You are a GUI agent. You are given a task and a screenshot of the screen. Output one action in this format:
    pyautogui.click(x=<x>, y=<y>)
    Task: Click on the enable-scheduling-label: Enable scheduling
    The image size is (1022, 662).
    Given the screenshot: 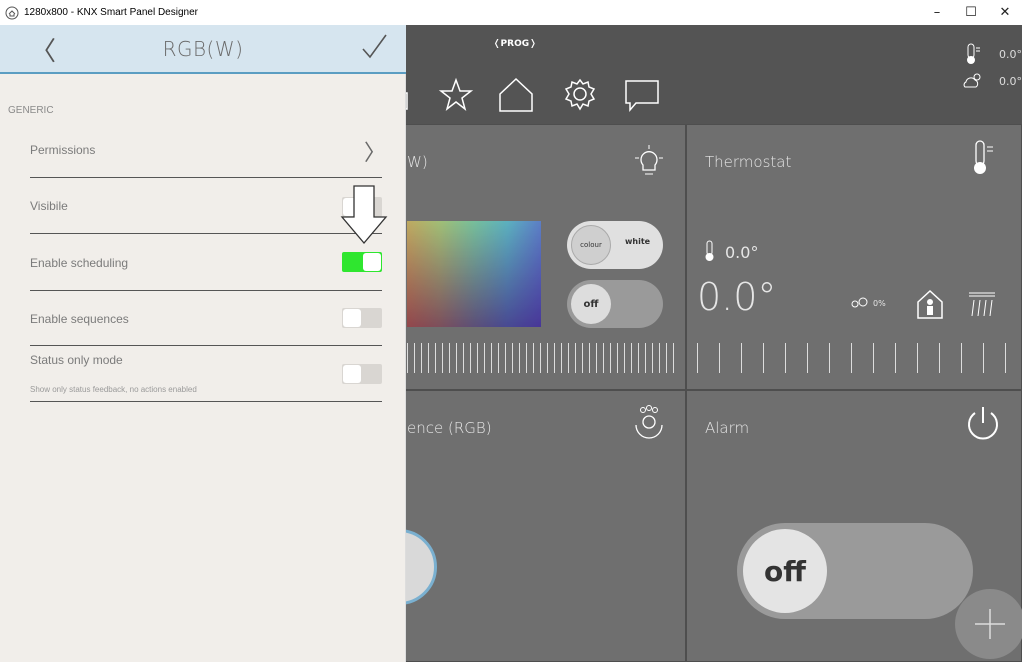 What is the action you would take?
    pyautogui.click(x=79, y=263)
    